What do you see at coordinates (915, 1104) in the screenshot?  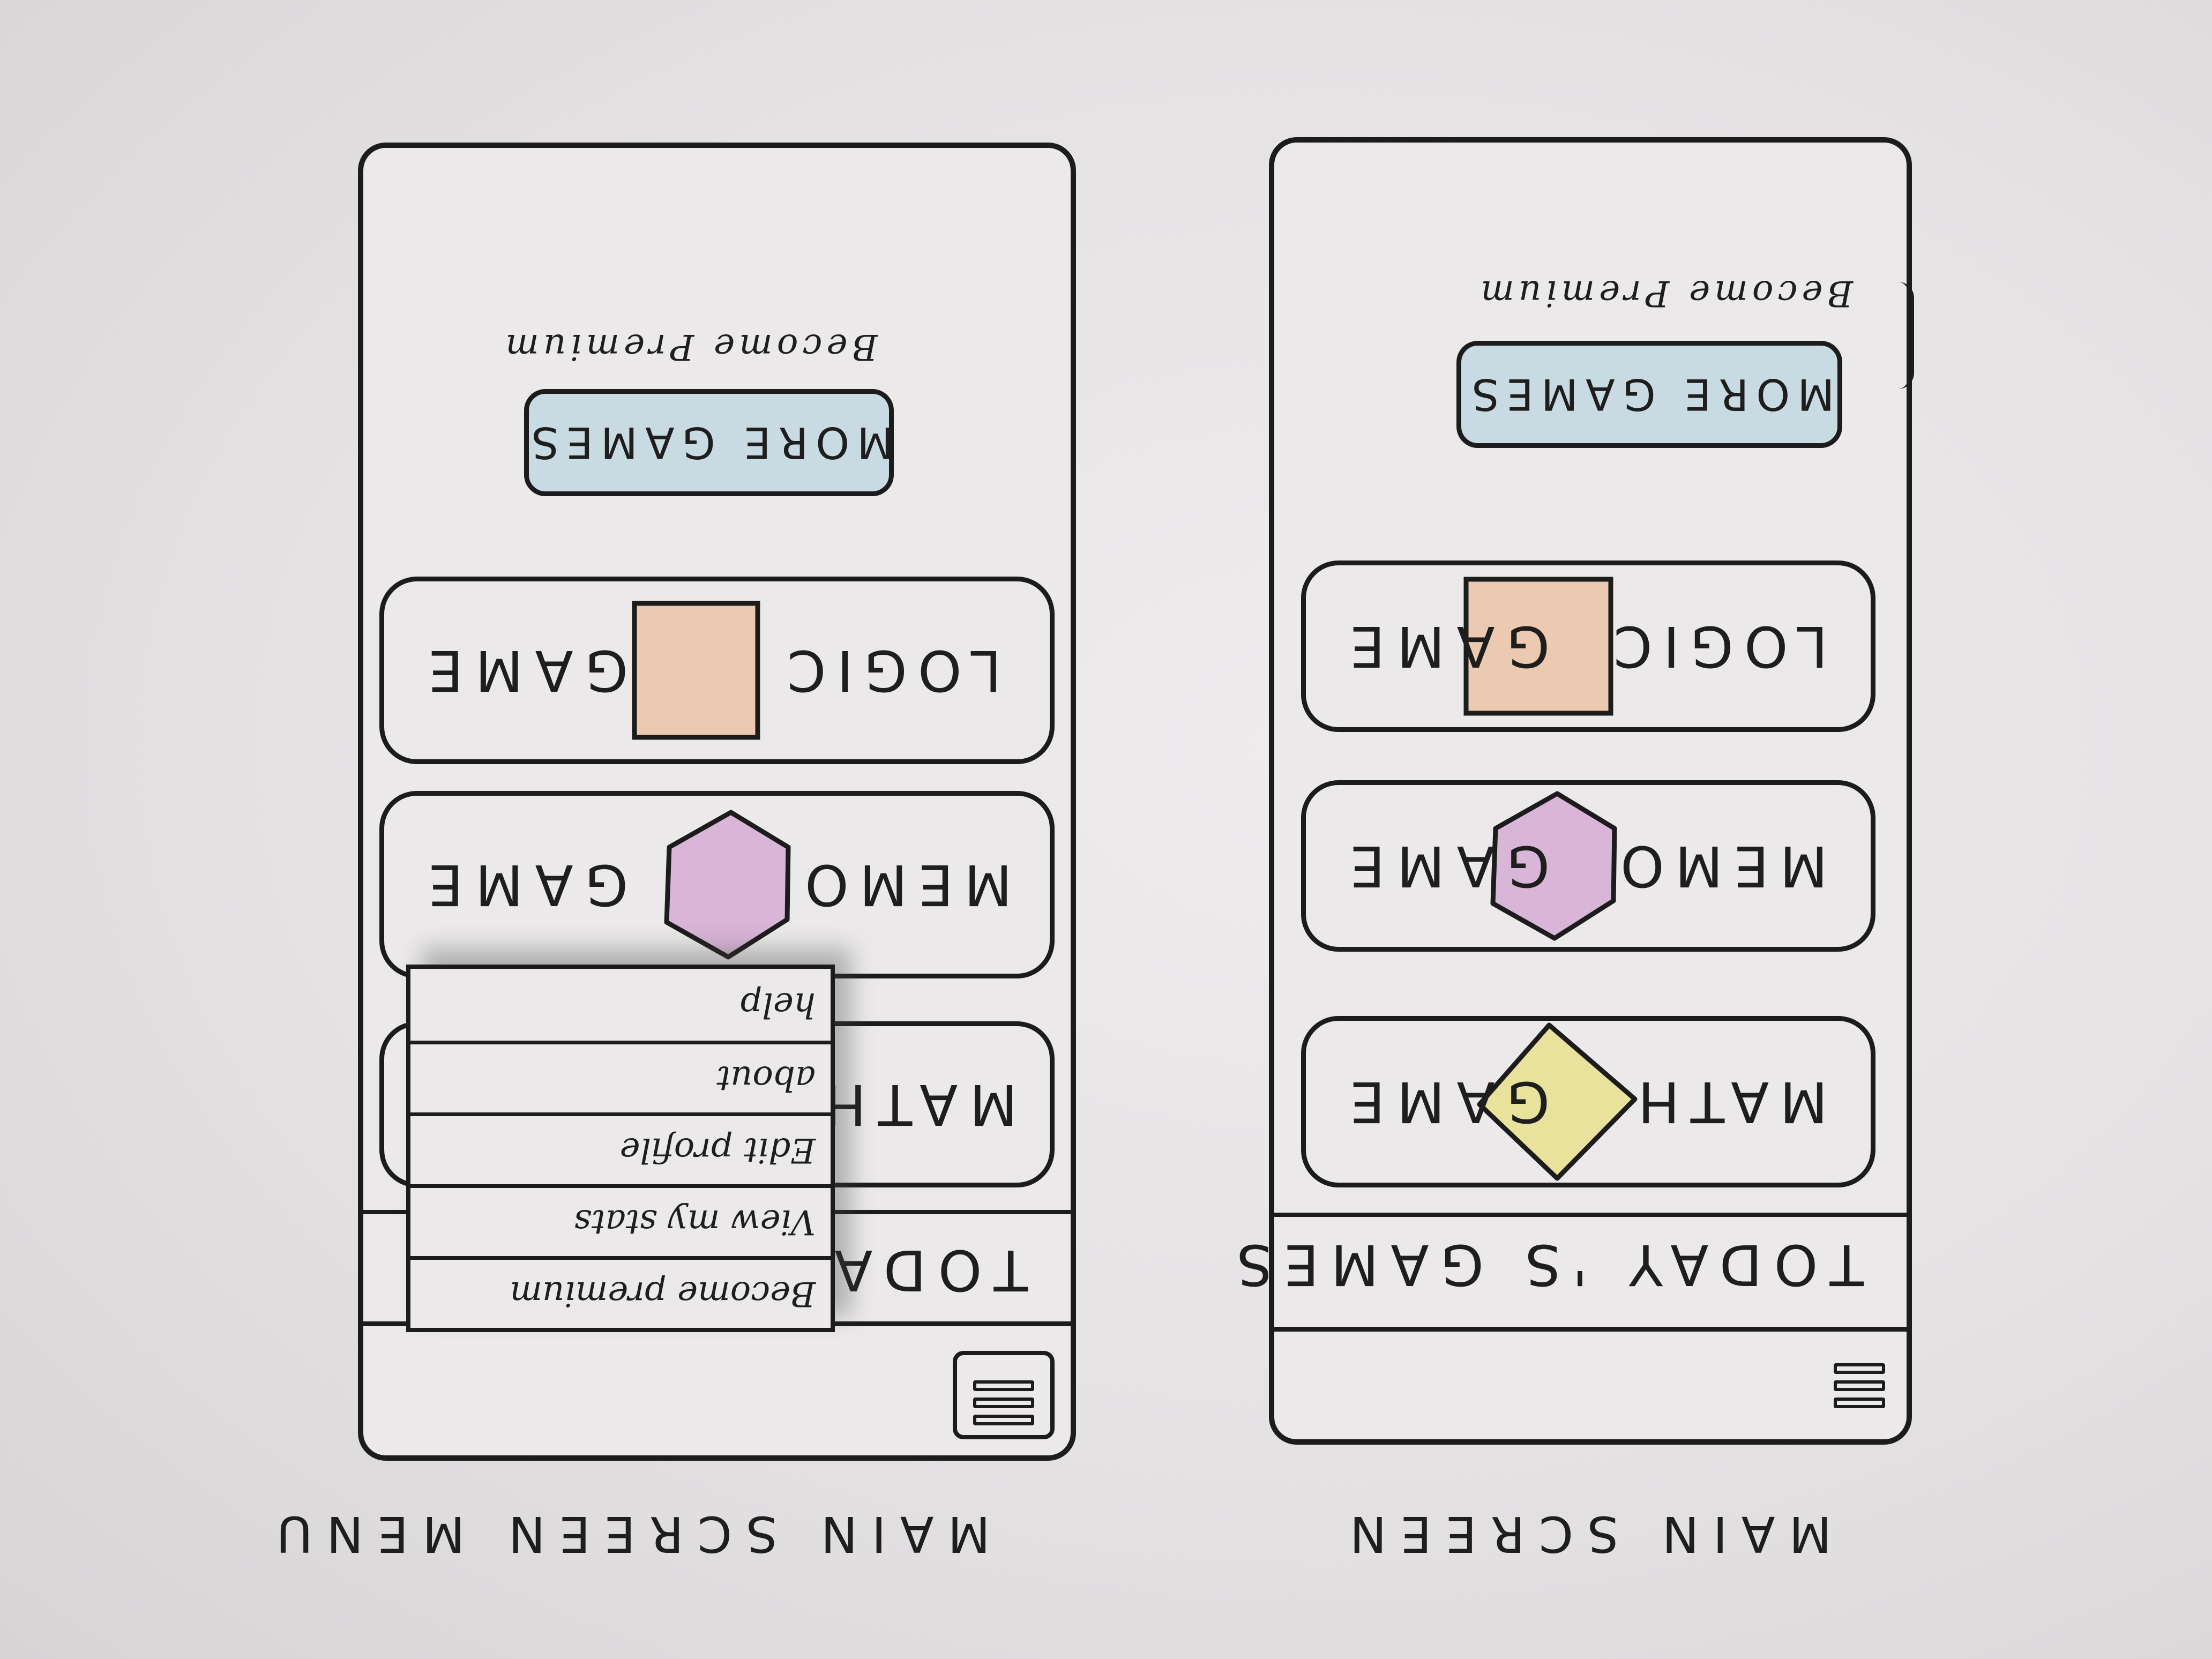 I see `card-subtitle: MATH` at bounding box center [915, 1104].